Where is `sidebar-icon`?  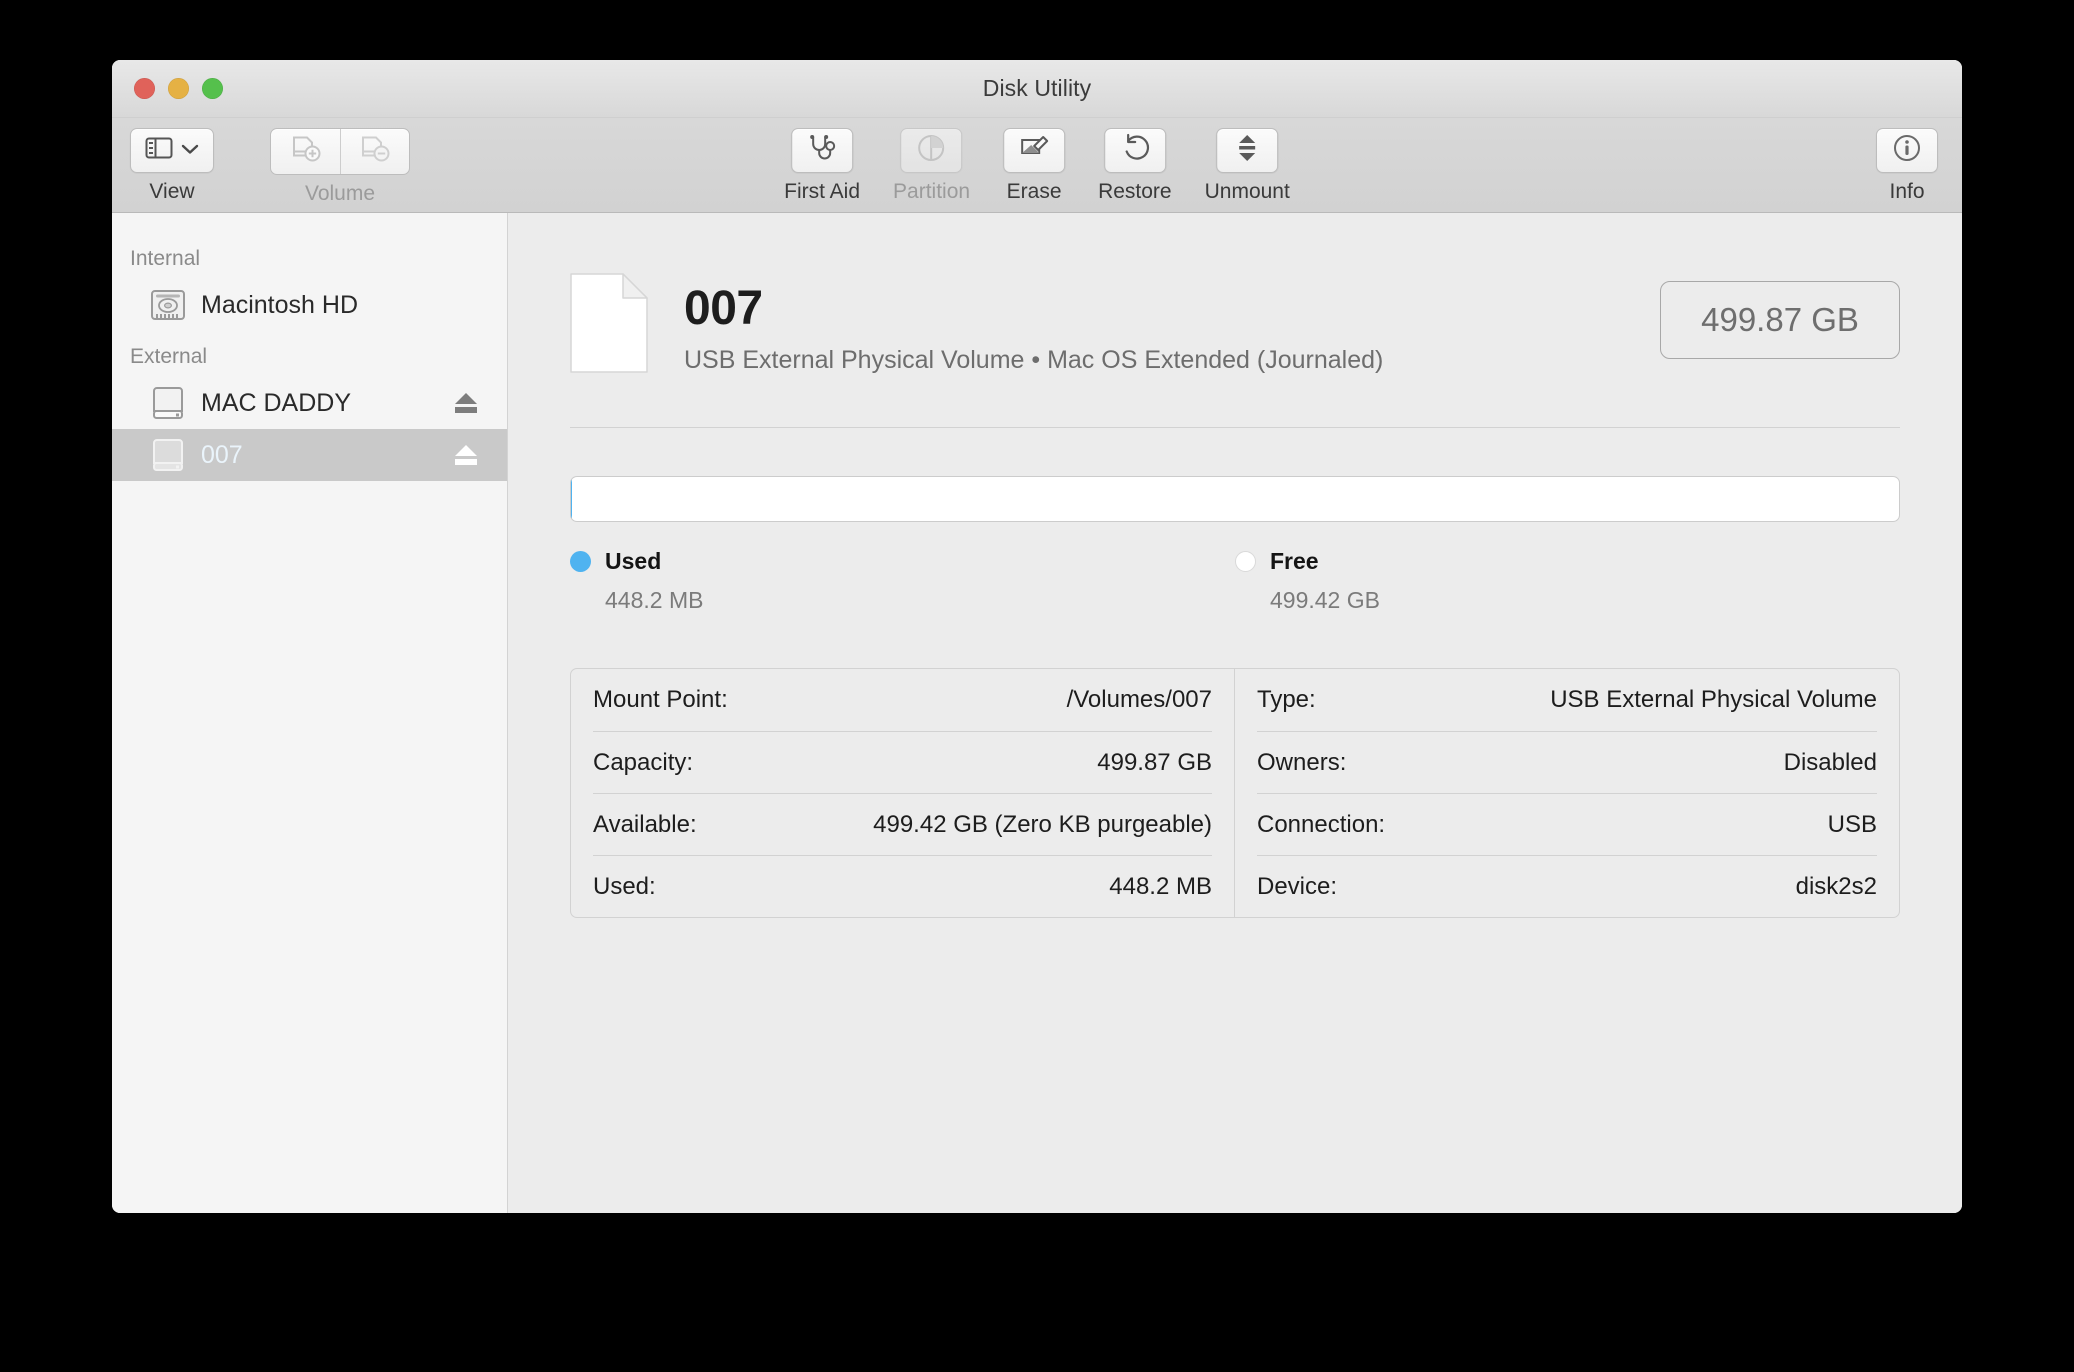
sidebar-icon is located at coordinates (159, 150).